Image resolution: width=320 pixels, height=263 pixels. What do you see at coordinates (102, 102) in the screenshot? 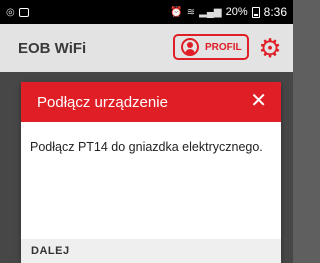
I see `dialog-title: Podłącz urządzenie` at bounding box center [102, 102].